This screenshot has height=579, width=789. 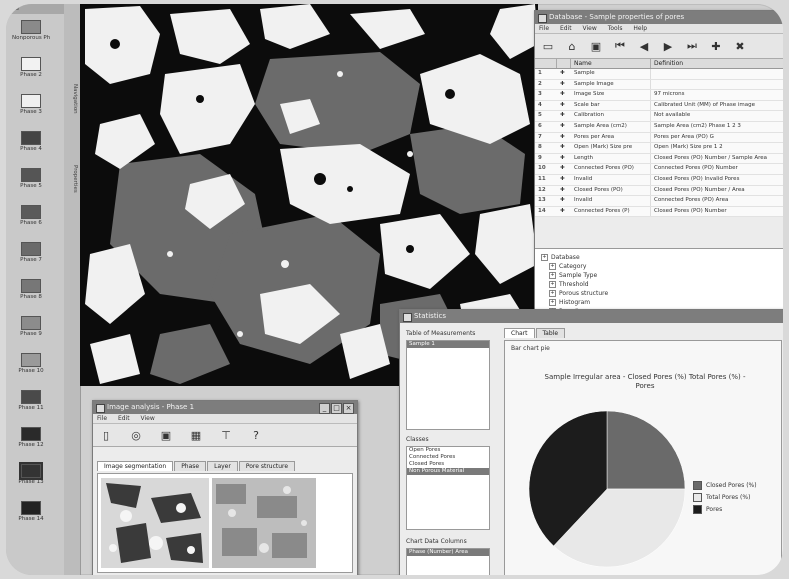 What do you see at coordinates (717, 63) in the screenshot?
I see `col-header-definition: Definition` at bounding box center [717, 63].